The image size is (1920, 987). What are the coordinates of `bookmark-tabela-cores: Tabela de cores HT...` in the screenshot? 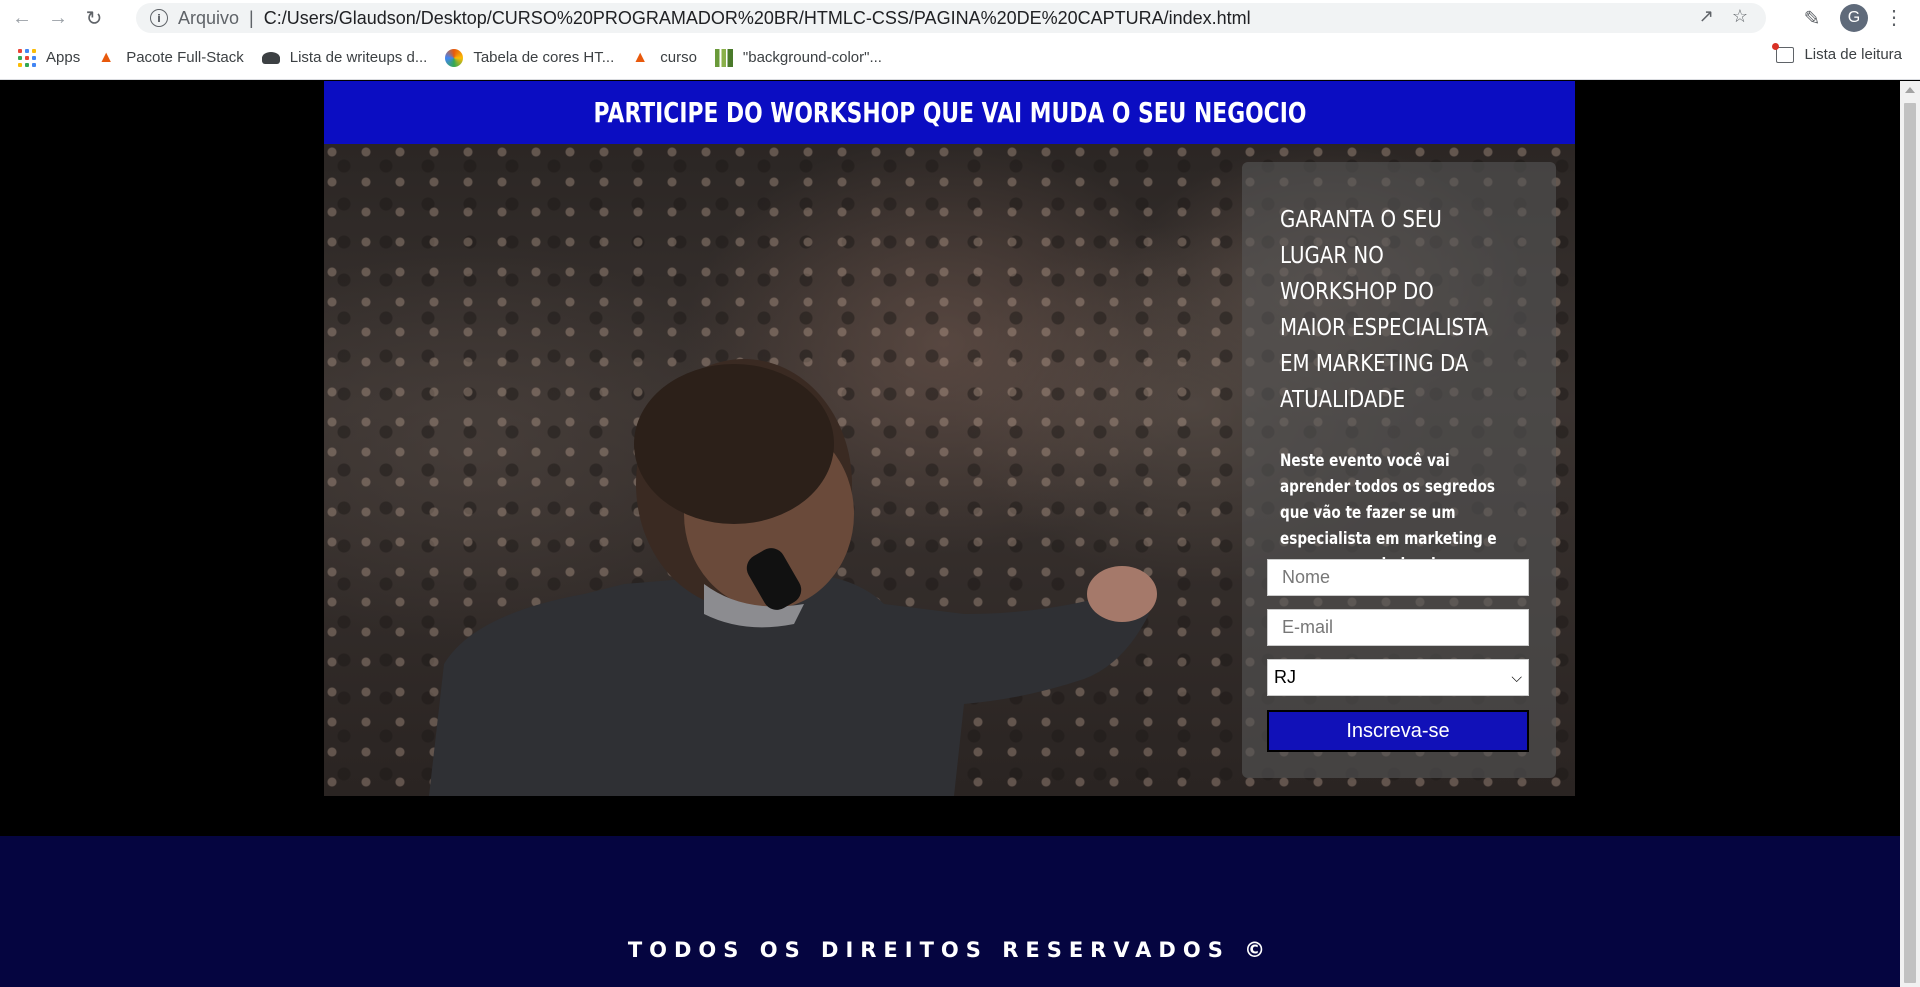 It's located at (530, 57).